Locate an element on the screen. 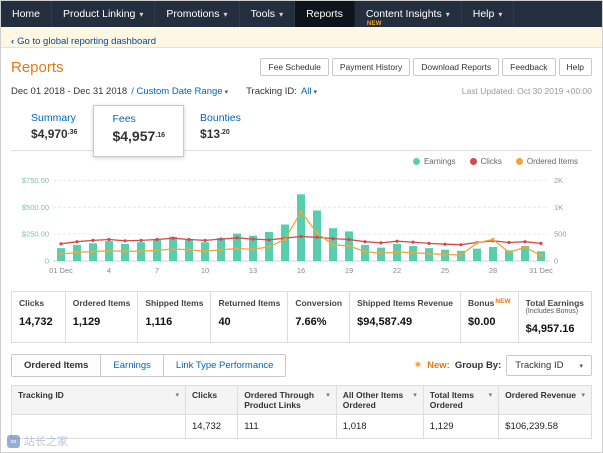 This screenshot has width=603, height=453. tab-link-type-performance: Link Type Performance is located at coordinates (224, 365).